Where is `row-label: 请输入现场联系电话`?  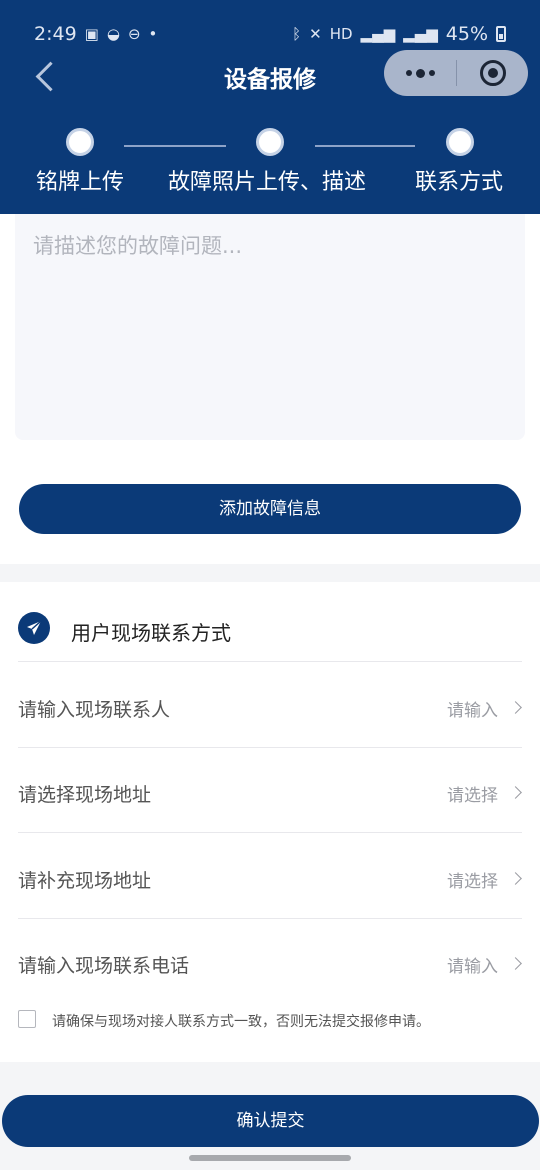 row-label: 请输入现场联系电话 is located at coordinates (104, 966).